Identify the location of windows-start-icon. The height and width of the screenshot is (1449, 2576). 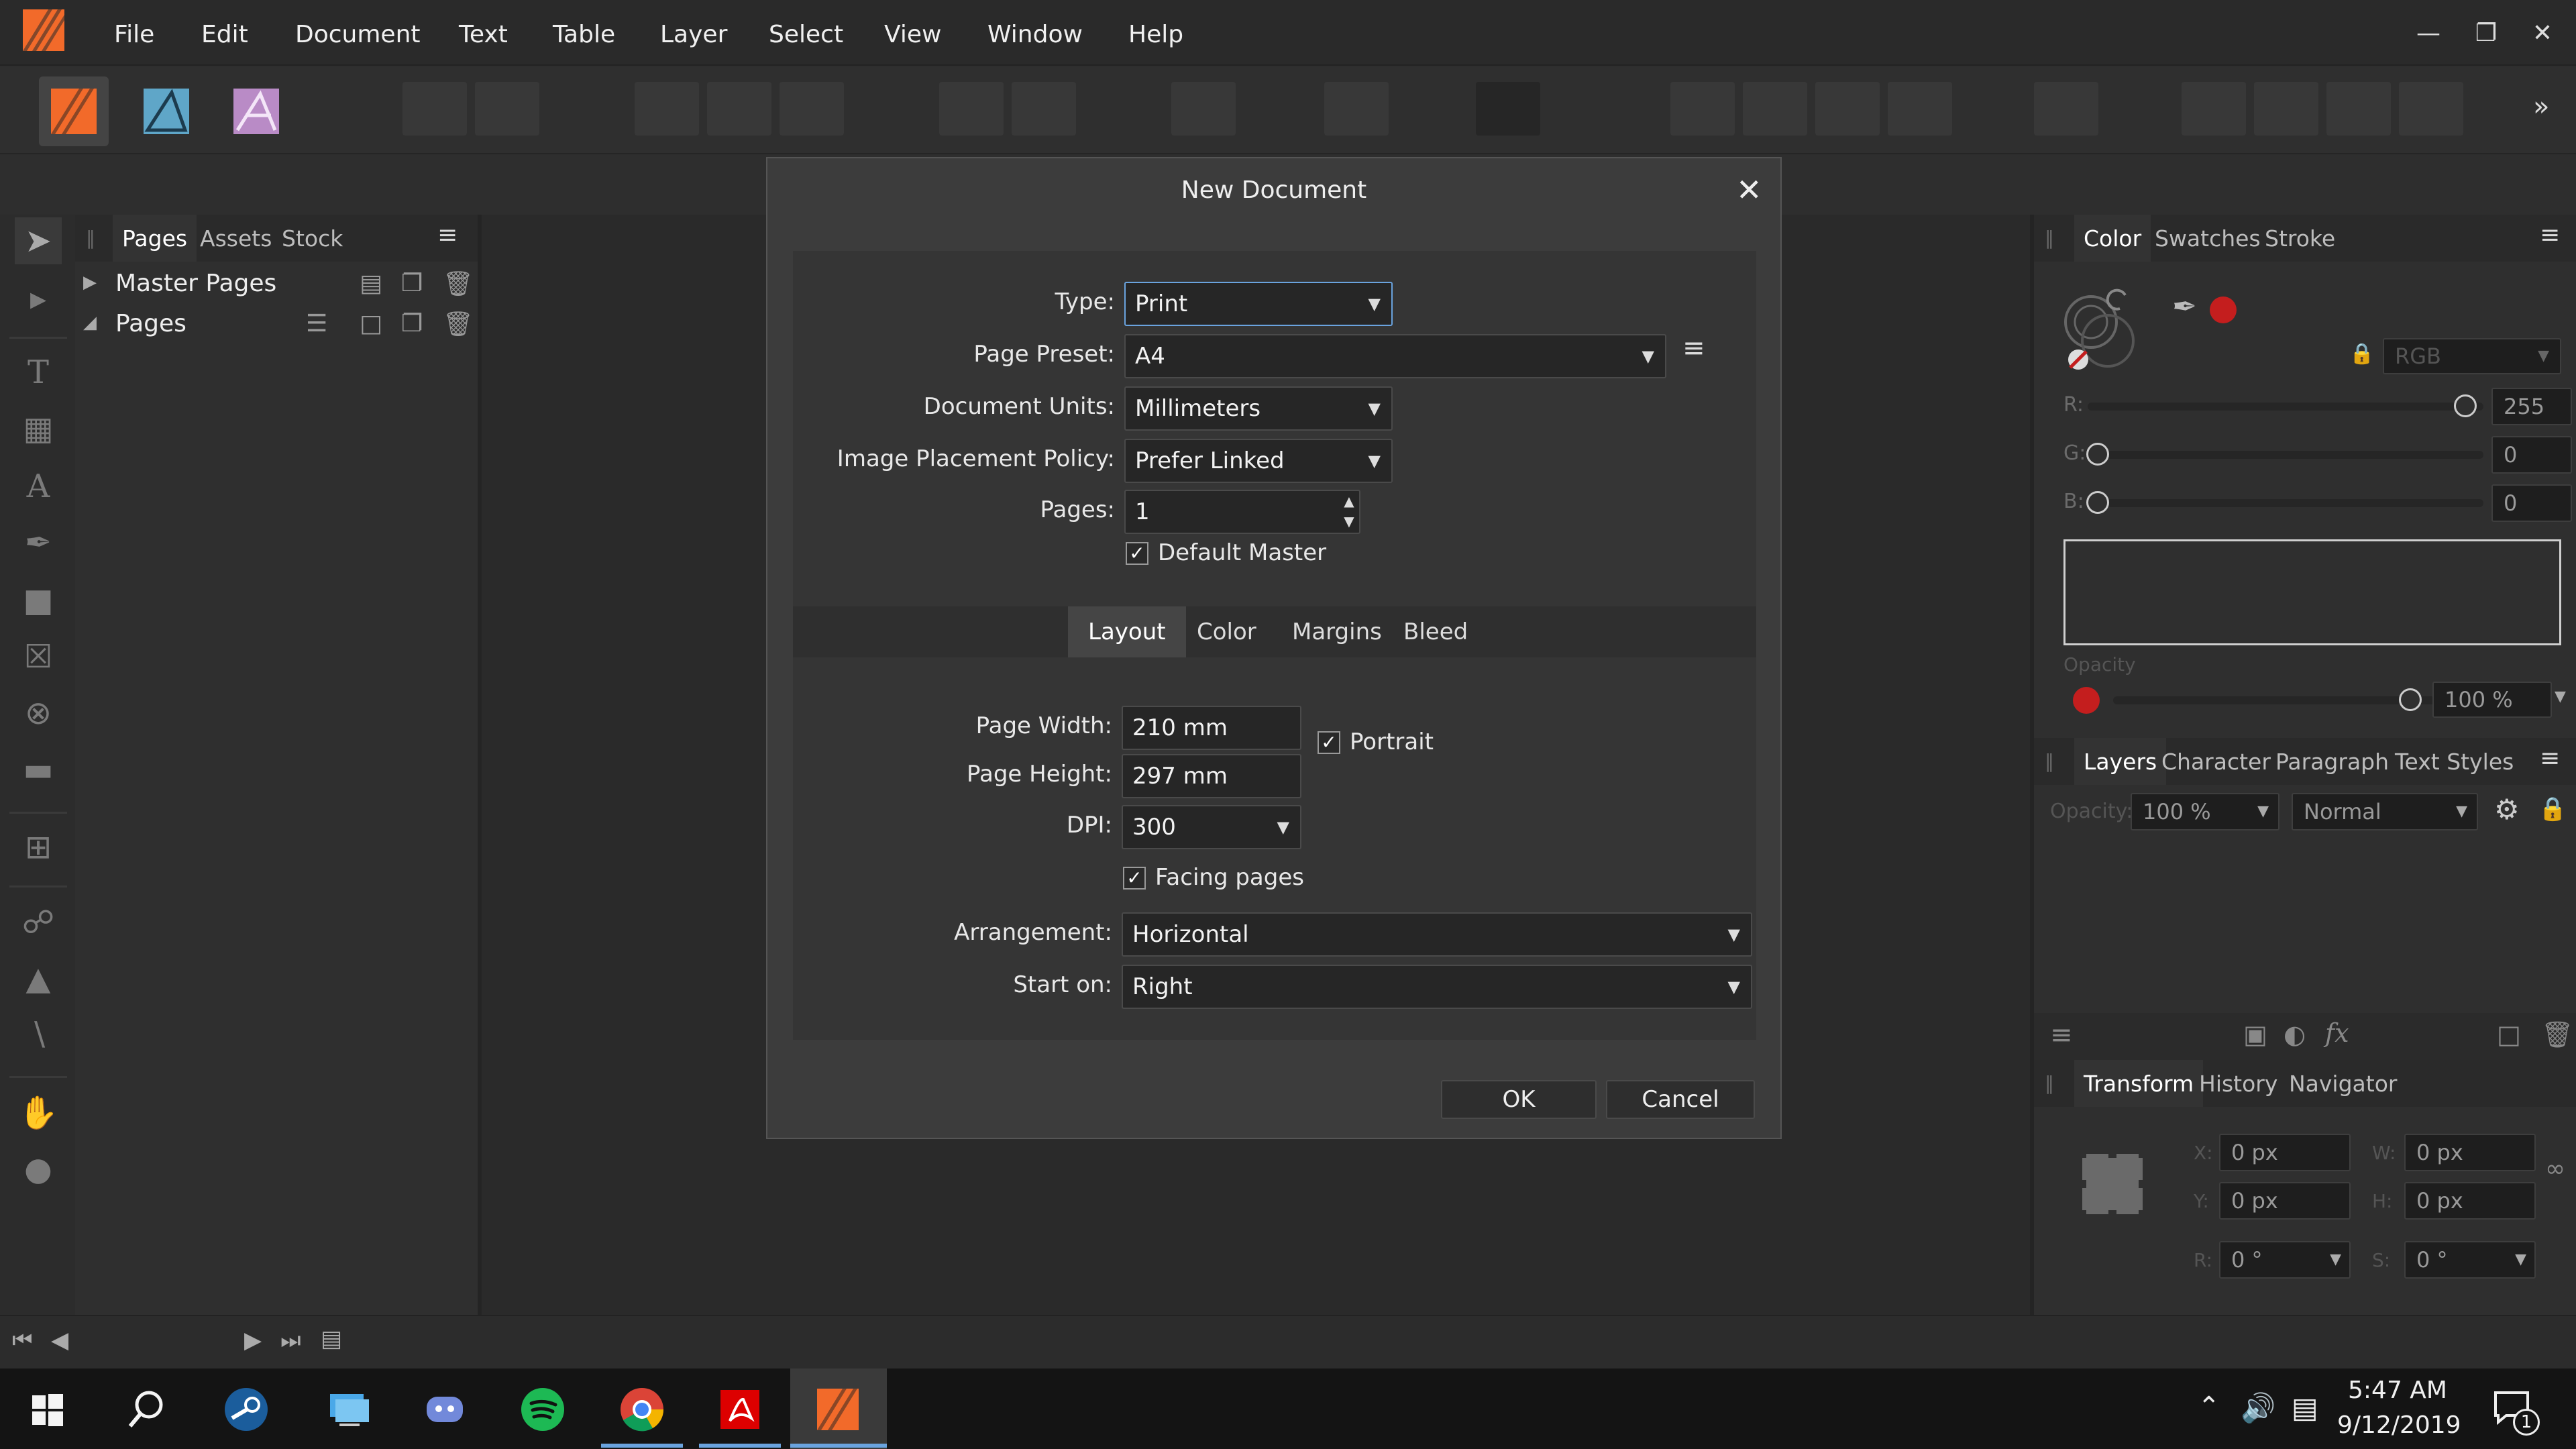
(47, 1409).